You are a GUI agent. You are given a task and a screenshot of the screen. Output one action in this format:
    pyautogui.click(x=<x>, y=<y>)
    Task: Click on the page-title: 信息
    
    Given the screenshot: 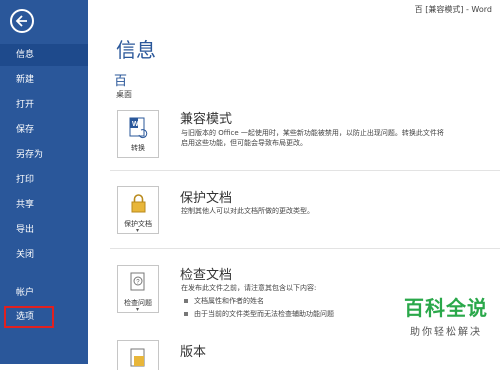 What is the action you would take?
    pyautogui.click(x=136, y=50)
    